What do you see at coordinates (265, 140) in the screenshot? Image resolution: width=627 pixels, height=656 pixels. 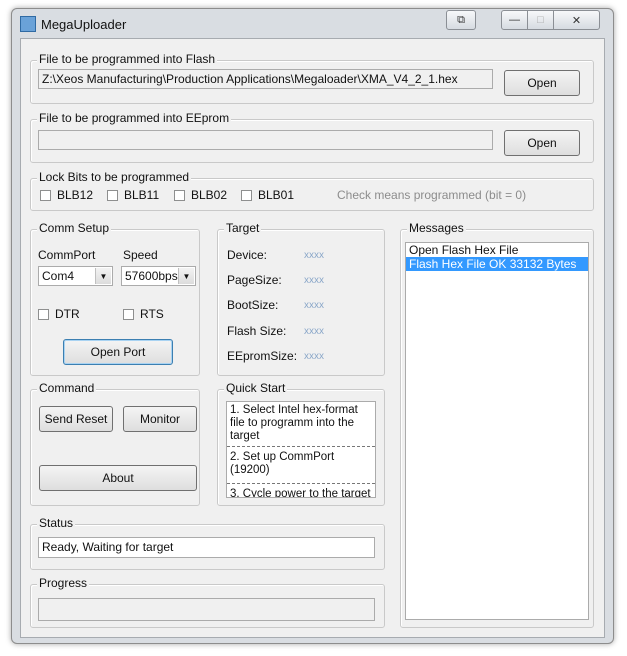 I see `eeprom-path-field` at bounding box center [265, 140].